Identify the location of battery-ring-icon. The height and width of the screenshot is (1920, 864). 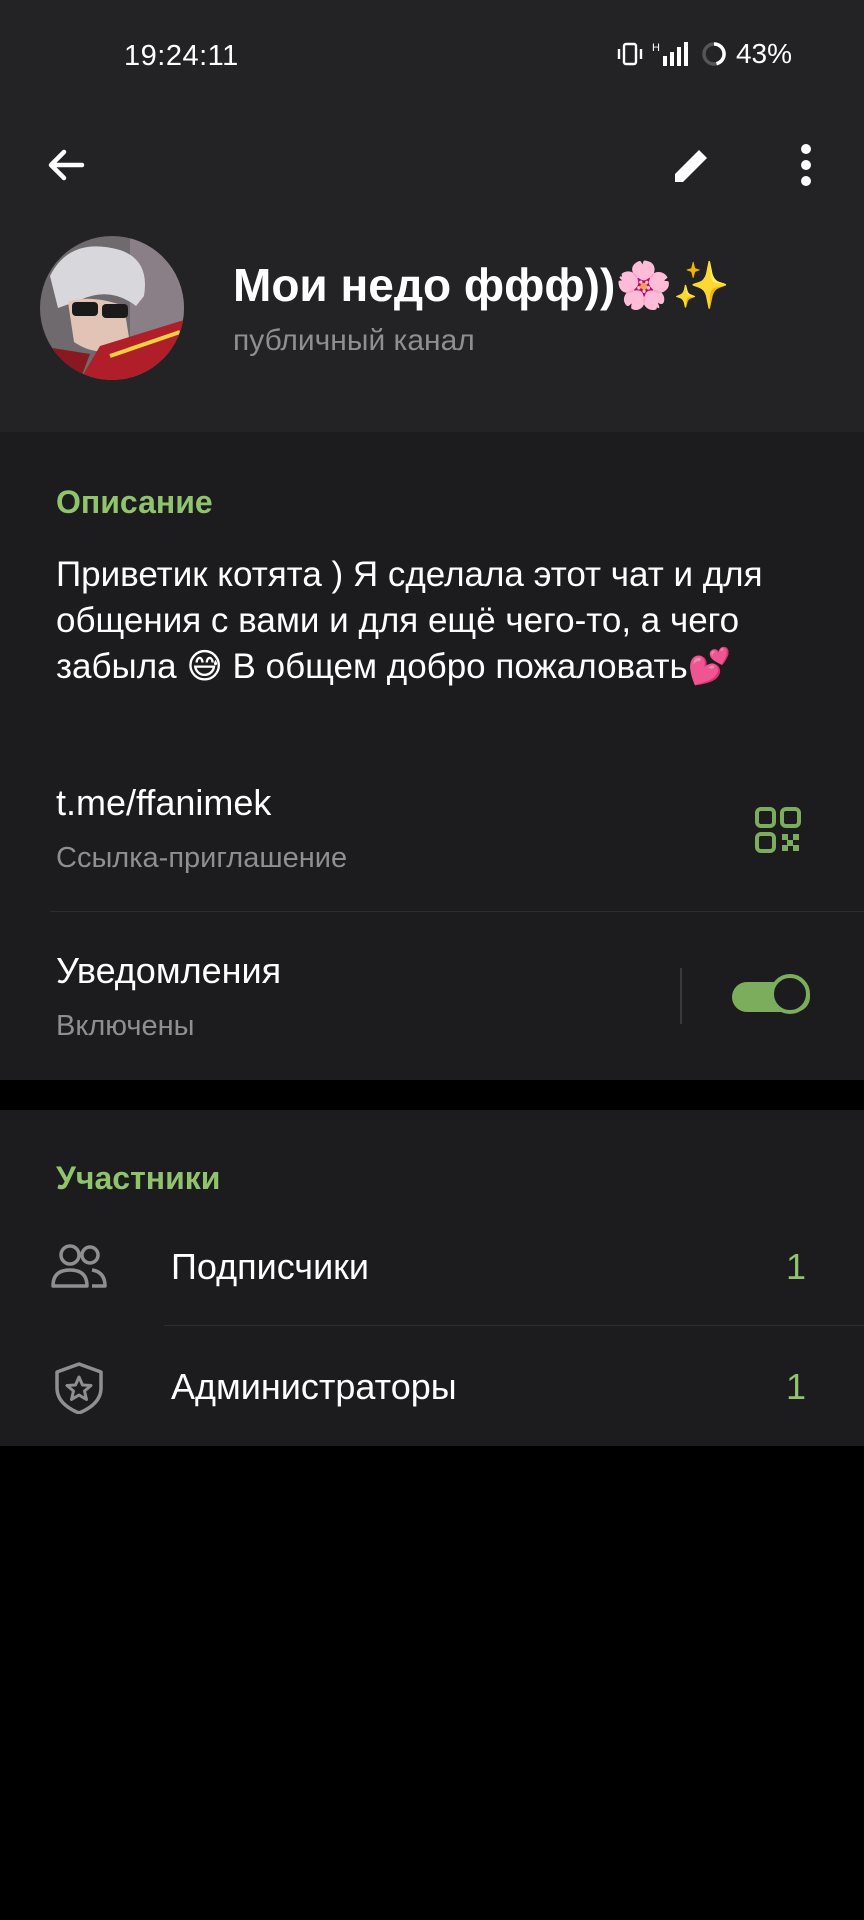
(714, 54).